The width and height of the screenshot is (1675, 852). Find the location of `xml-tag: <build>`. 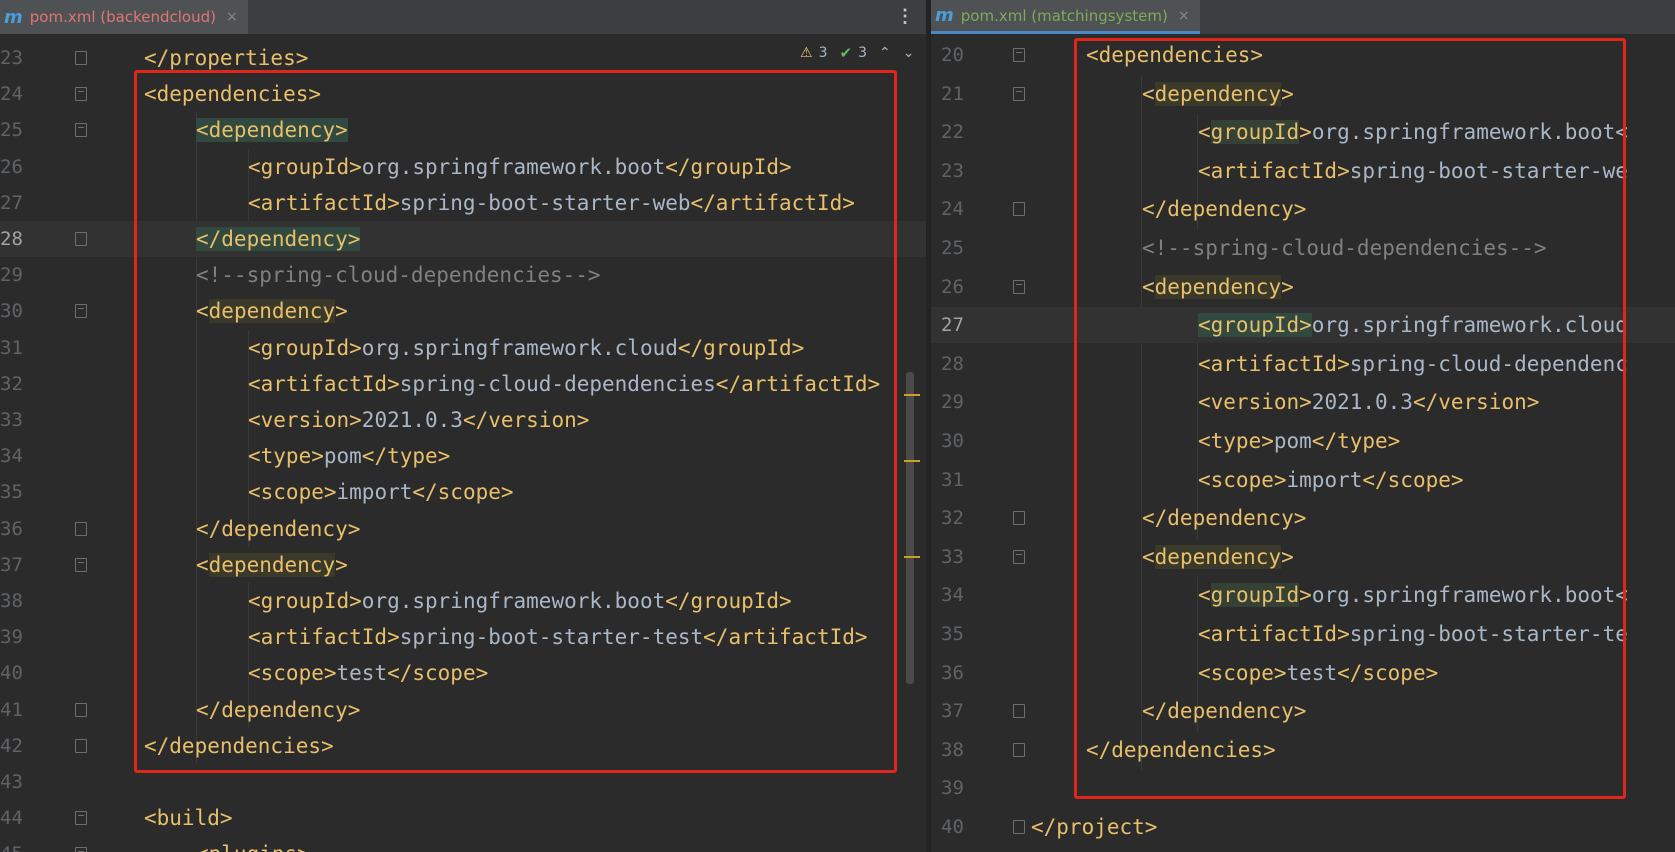

xml-tag: <build> is located at coordinates (188, 818).